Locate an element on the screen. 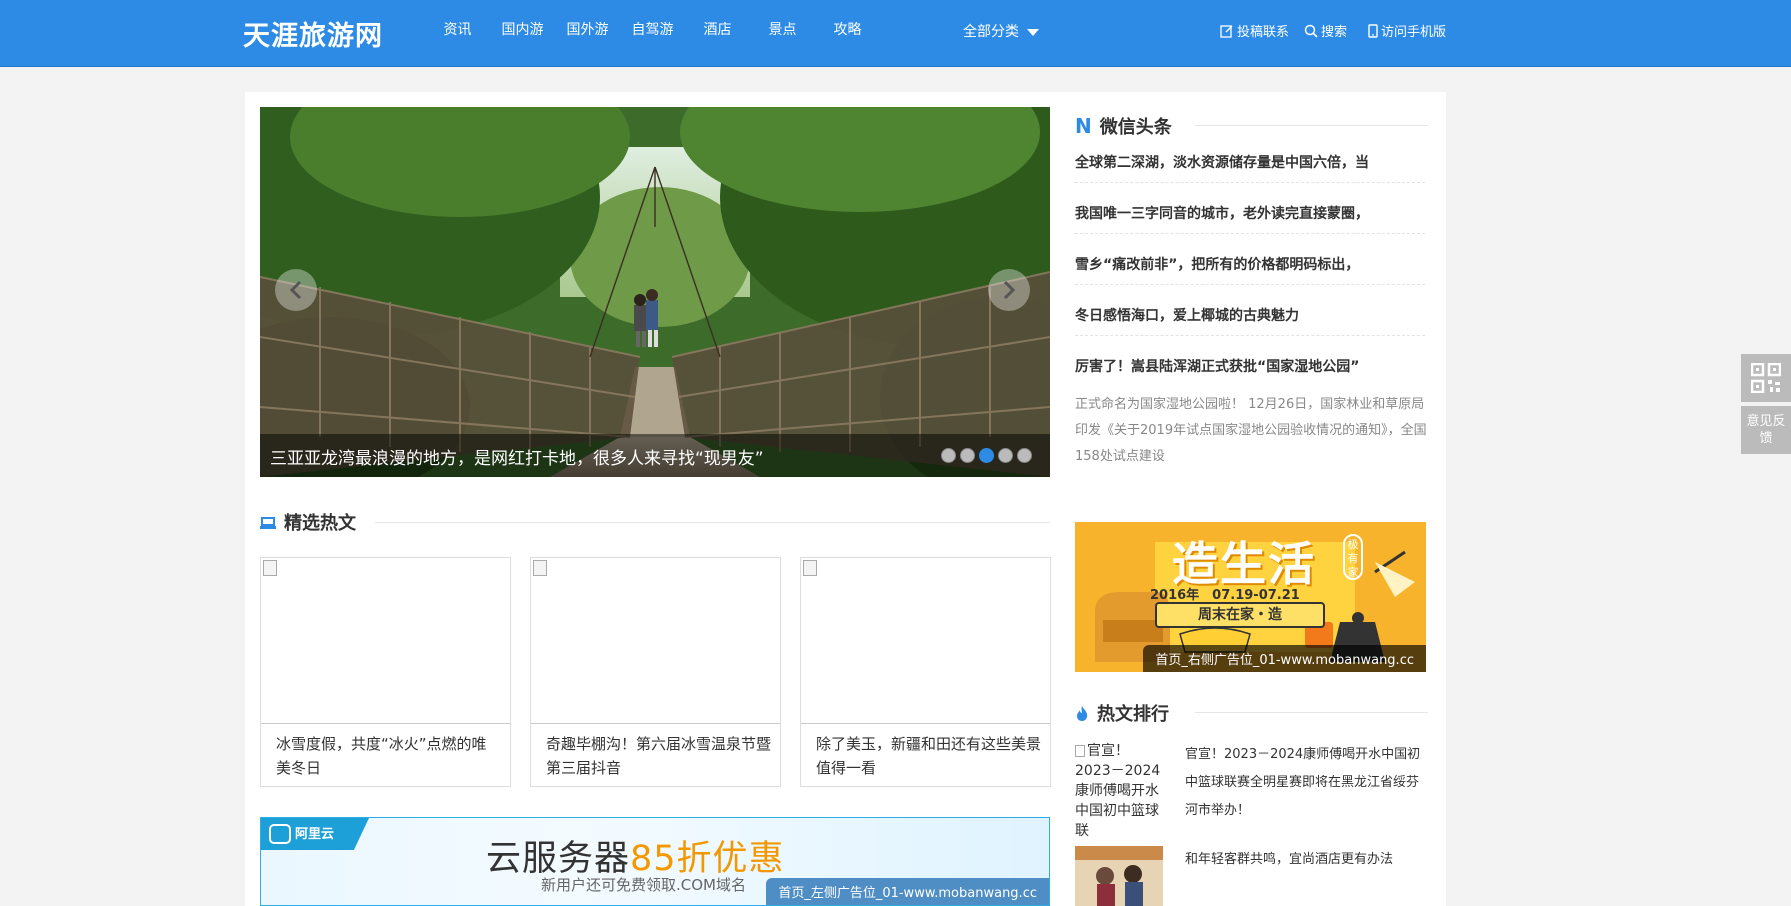 This screenshot has height=906, width=1791. featured-title-label: 精选热文 is located at coordinates (320, 523).